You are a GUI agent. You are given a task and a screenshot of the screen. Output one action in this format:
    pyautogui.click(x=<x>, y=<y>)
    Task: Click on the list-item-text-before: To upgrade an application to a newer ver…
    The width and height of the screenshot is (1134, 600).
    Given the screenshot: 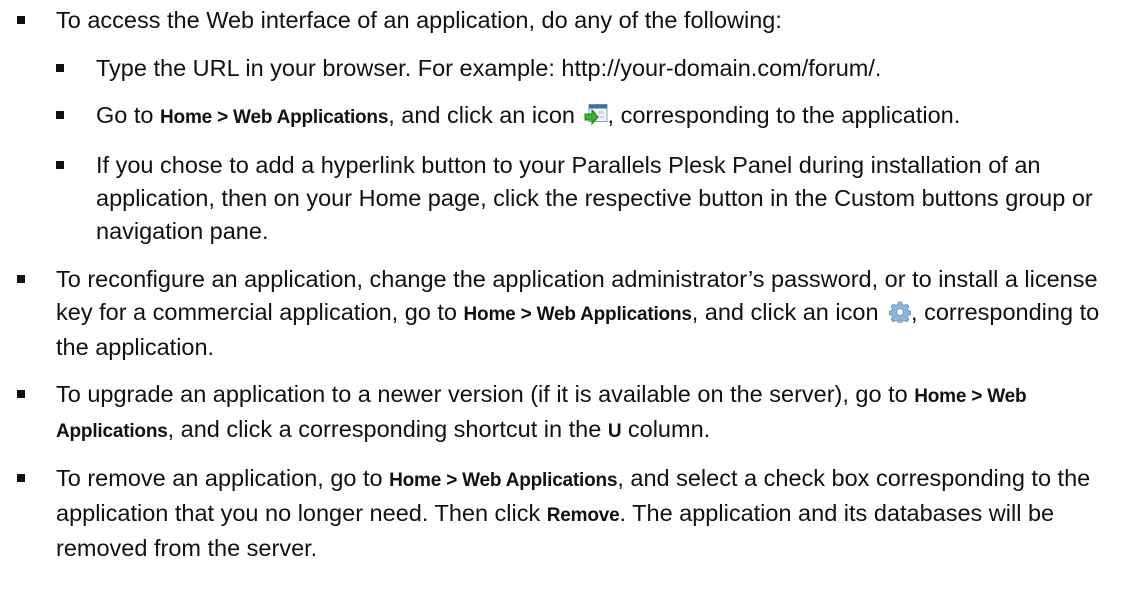 What is the action you would take?
    pyautogui.click(x=485, y=394)
    